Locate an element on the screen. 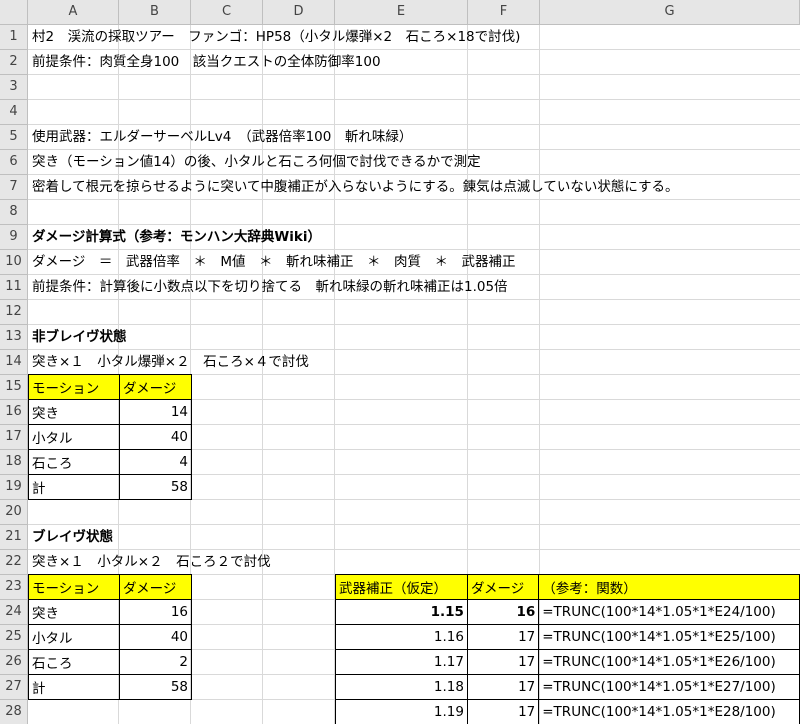 Image resolution: width=800 pixels, height=724 pixels. row-header-1: 1 is located at coordinates (14, 37).